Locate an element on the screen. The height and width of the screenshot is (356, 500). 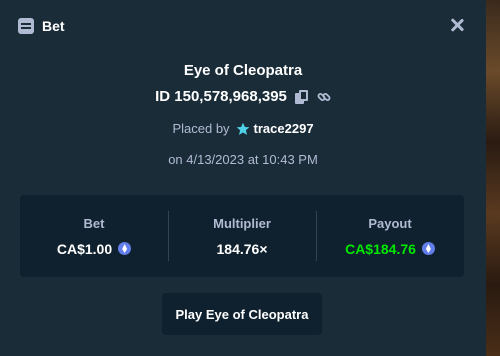
stat-bet: Bet CA$1.00 is located at coordinates (94, 236).